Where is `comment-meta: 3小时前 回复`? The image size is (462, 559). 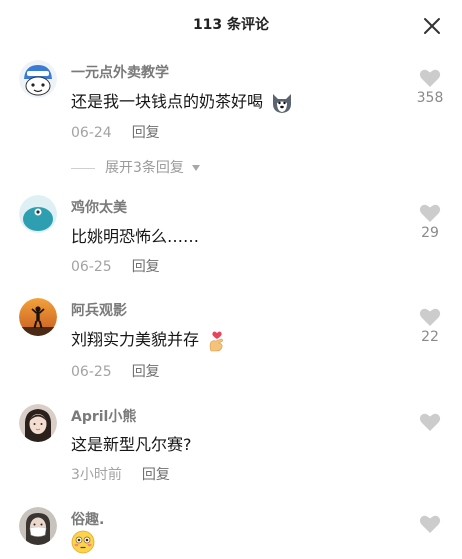
comment-meta: 3小时前 回复 is located at coordinates (120, 474).